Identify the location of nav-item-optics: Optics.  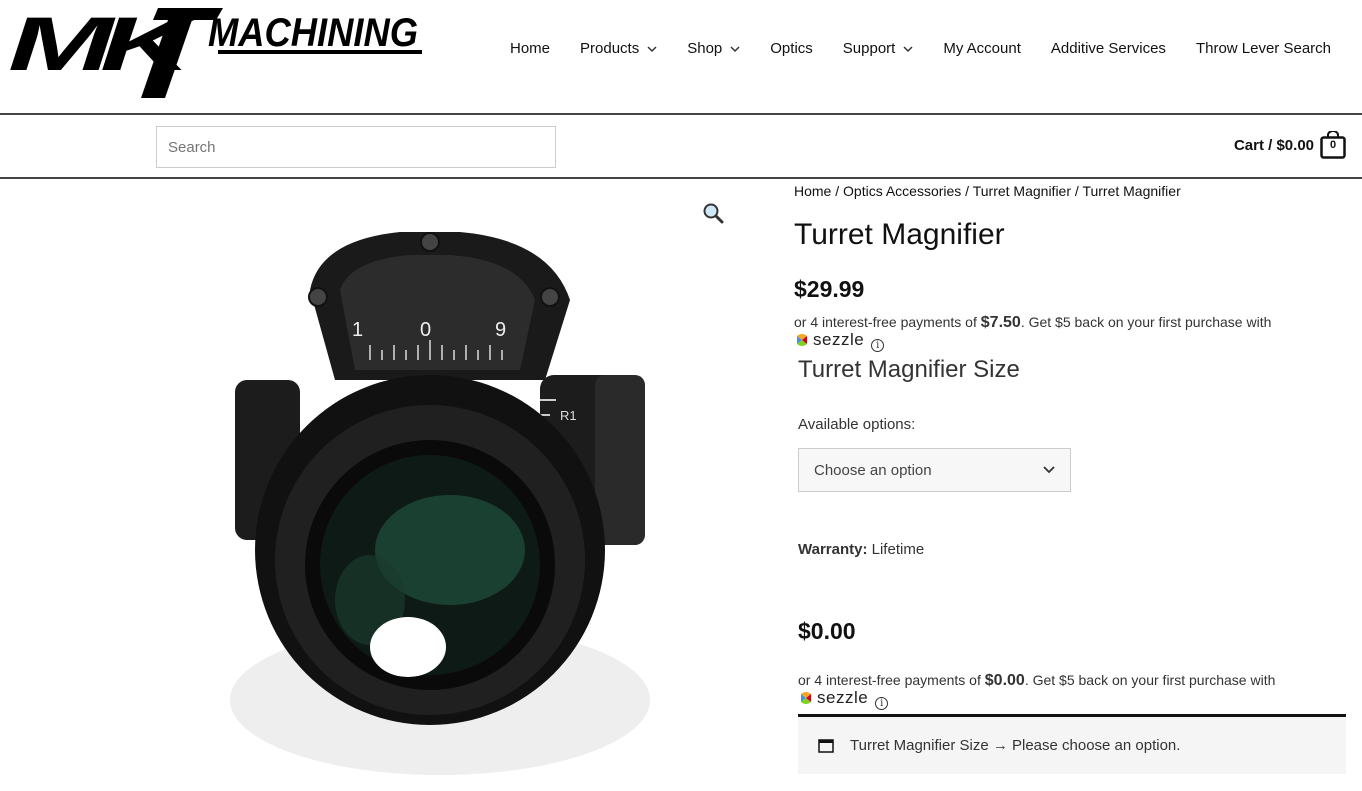
(791, 48).